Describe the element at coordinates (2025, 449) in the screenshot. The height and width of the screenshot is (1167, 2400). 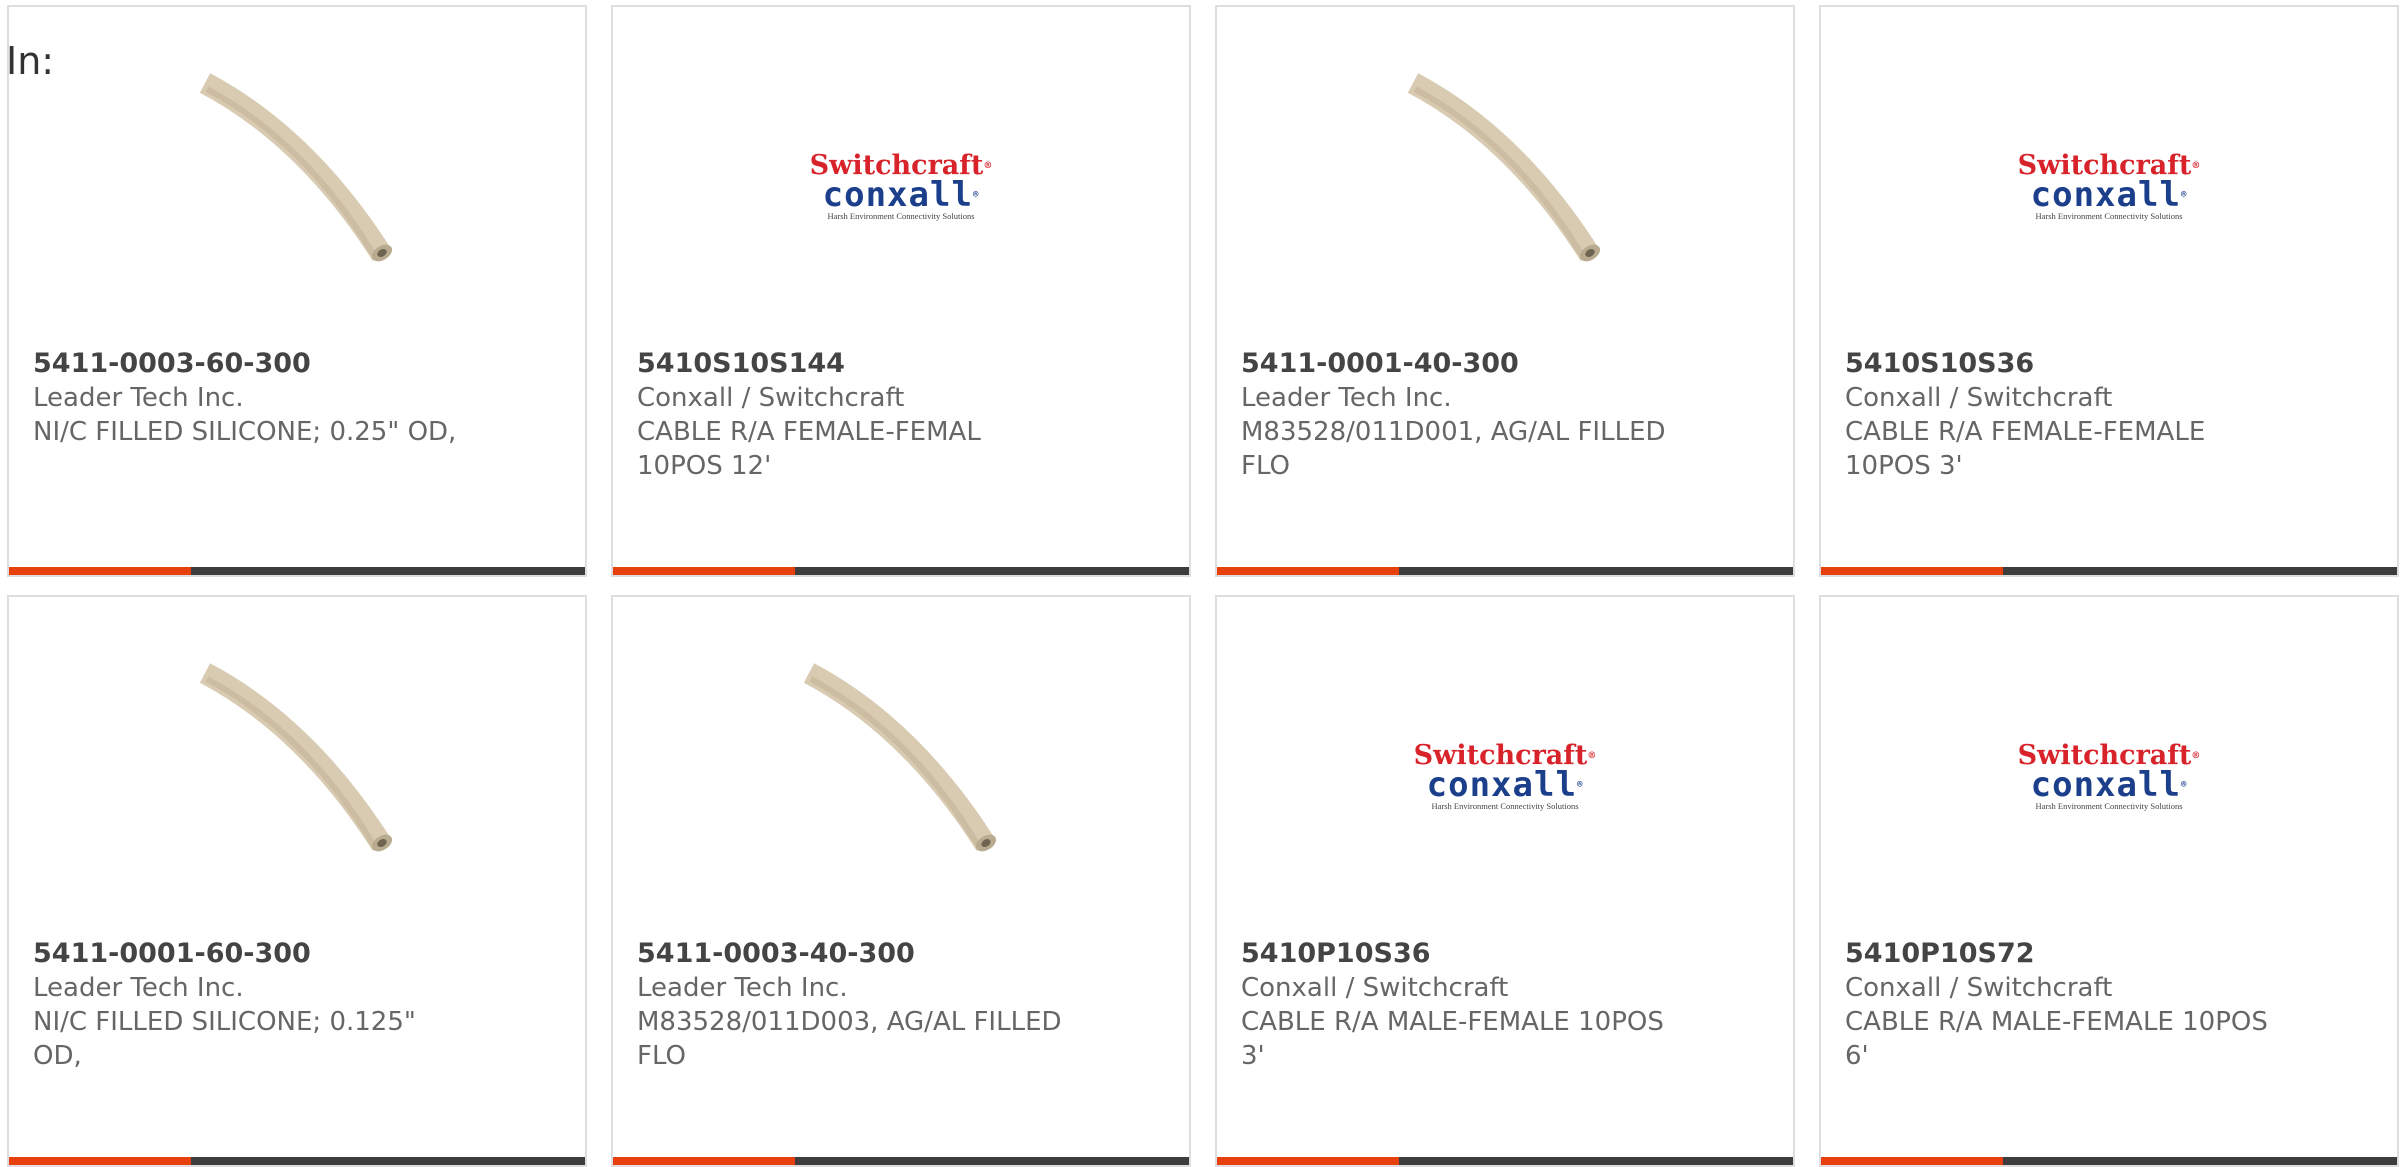
I see `description: CABLE R/A FEMALE-FEMALE 10POS 3'` at that location.